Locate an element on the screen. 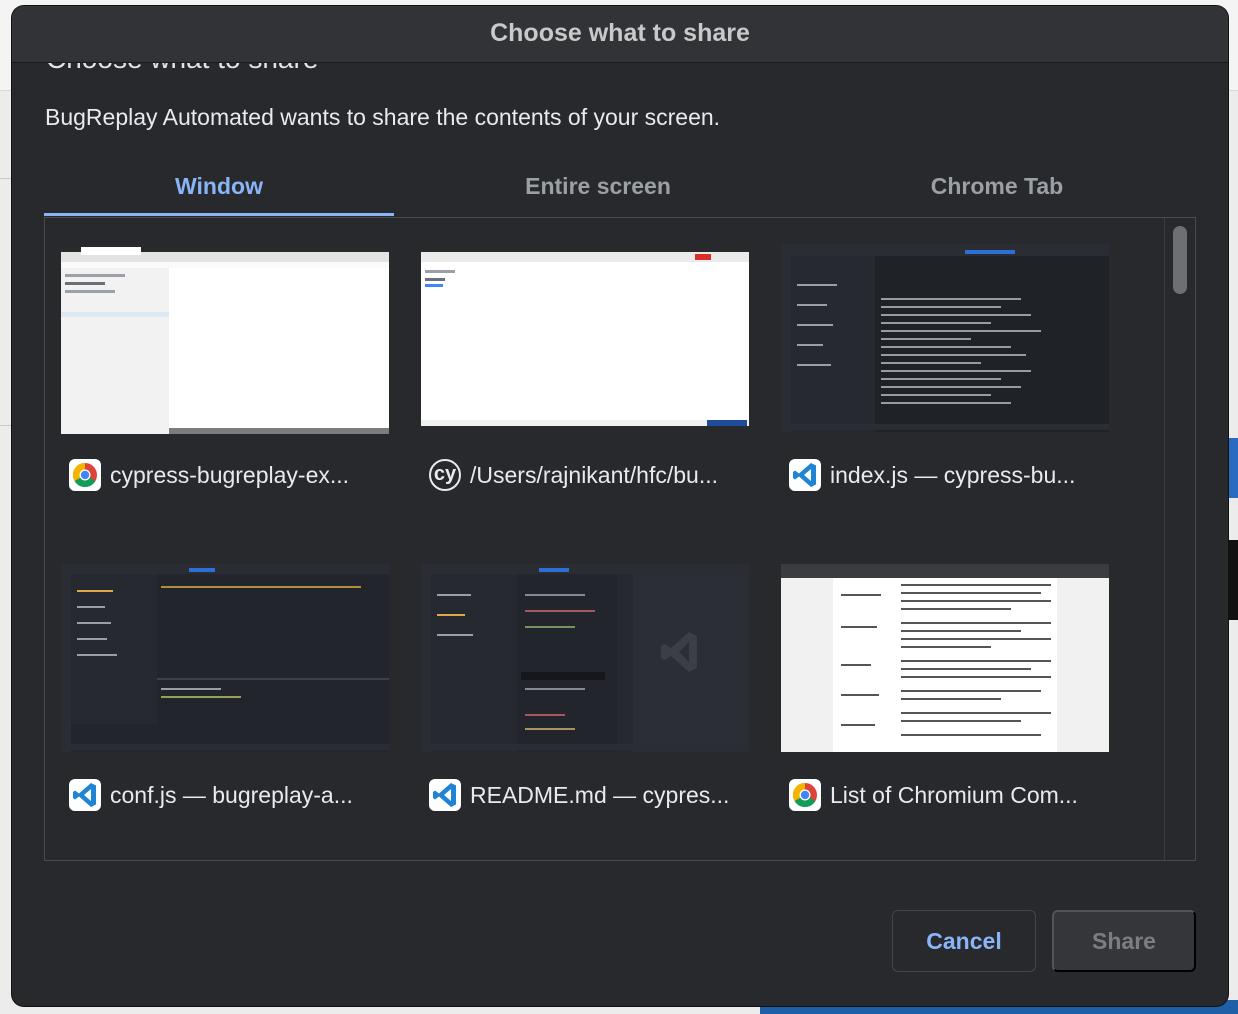 Image resolution: width=1238 pixels, height=1014 pixels. dialog-titlebar: Choose what to share is located at coordinates (620, 34).